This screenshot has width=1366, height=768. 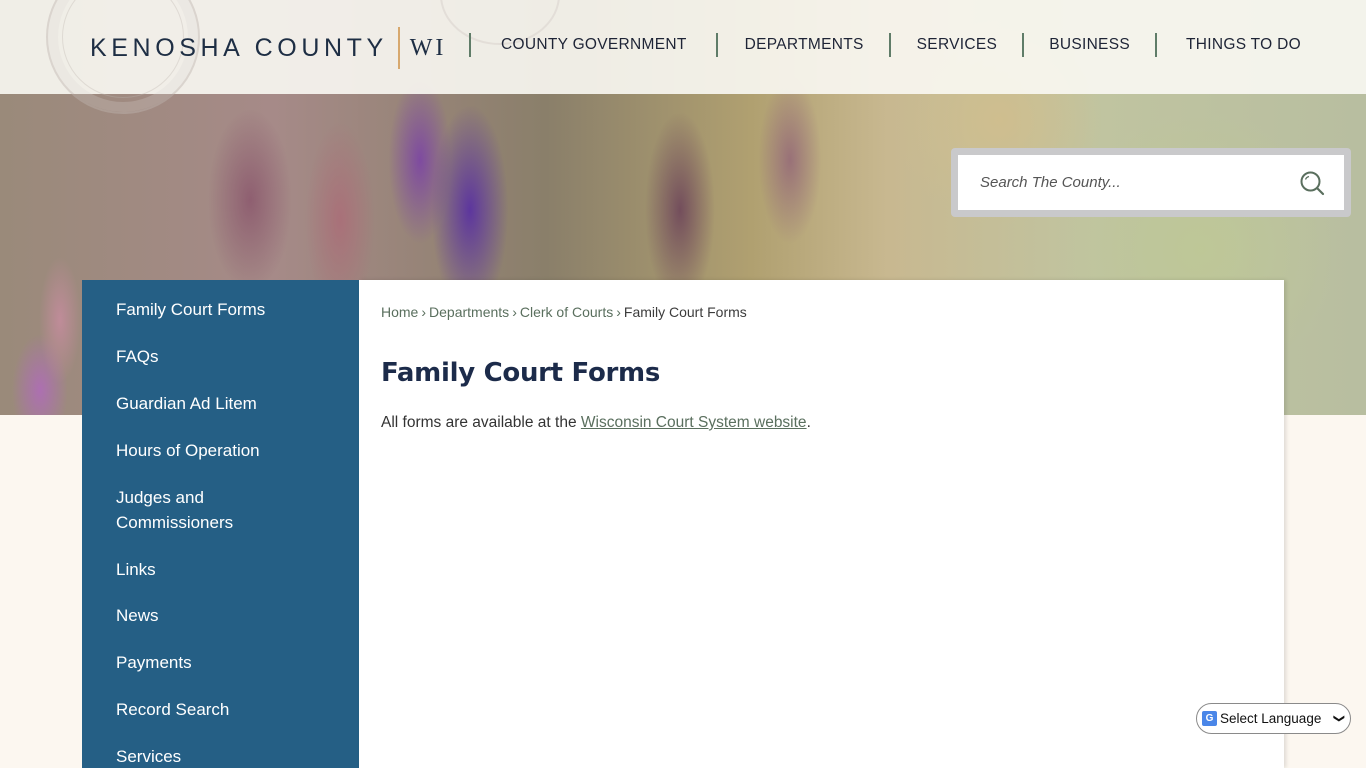 I want to click on search-input, so click(x=1139, y=182).